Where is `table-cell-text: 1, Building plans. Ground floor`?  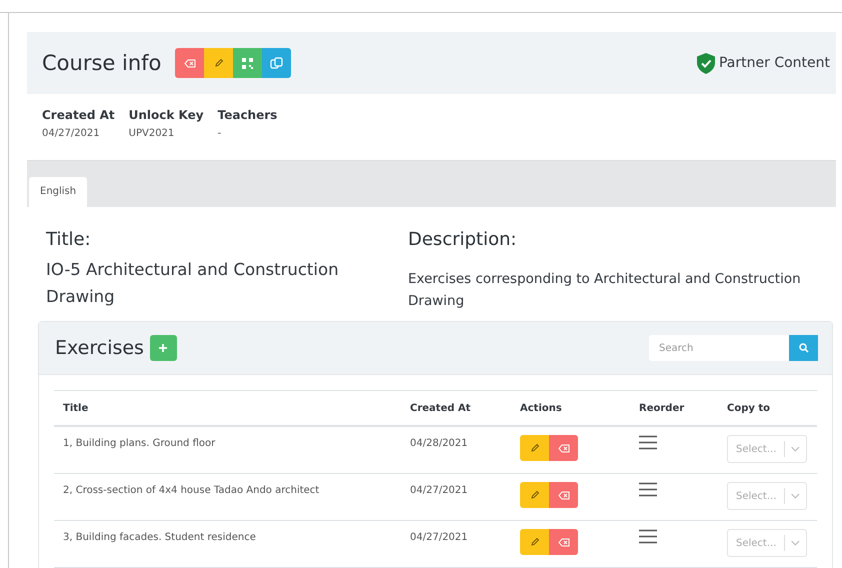
table-cell-text: 1, Building plans. Ground floor is located at coordinates (139, 443).